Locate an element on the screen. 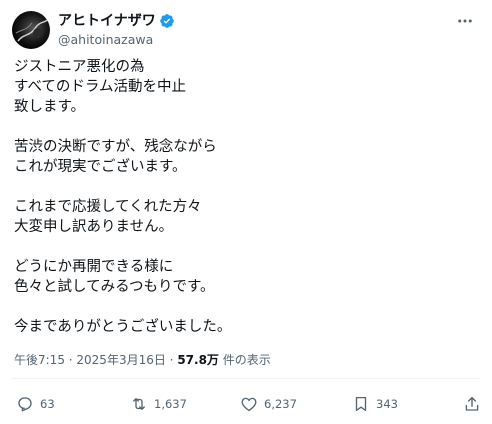  display-name: アヒトイナザワ is located at coordinates (107, 21).